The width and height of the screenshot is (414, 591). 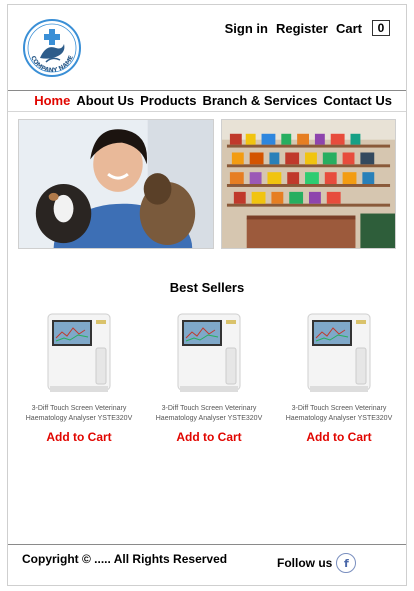 What do you see at coordinates (357, 100) in the screenshot?
I see `nav-item-contact-us: Contact Us` at bounding box center [357, 100].